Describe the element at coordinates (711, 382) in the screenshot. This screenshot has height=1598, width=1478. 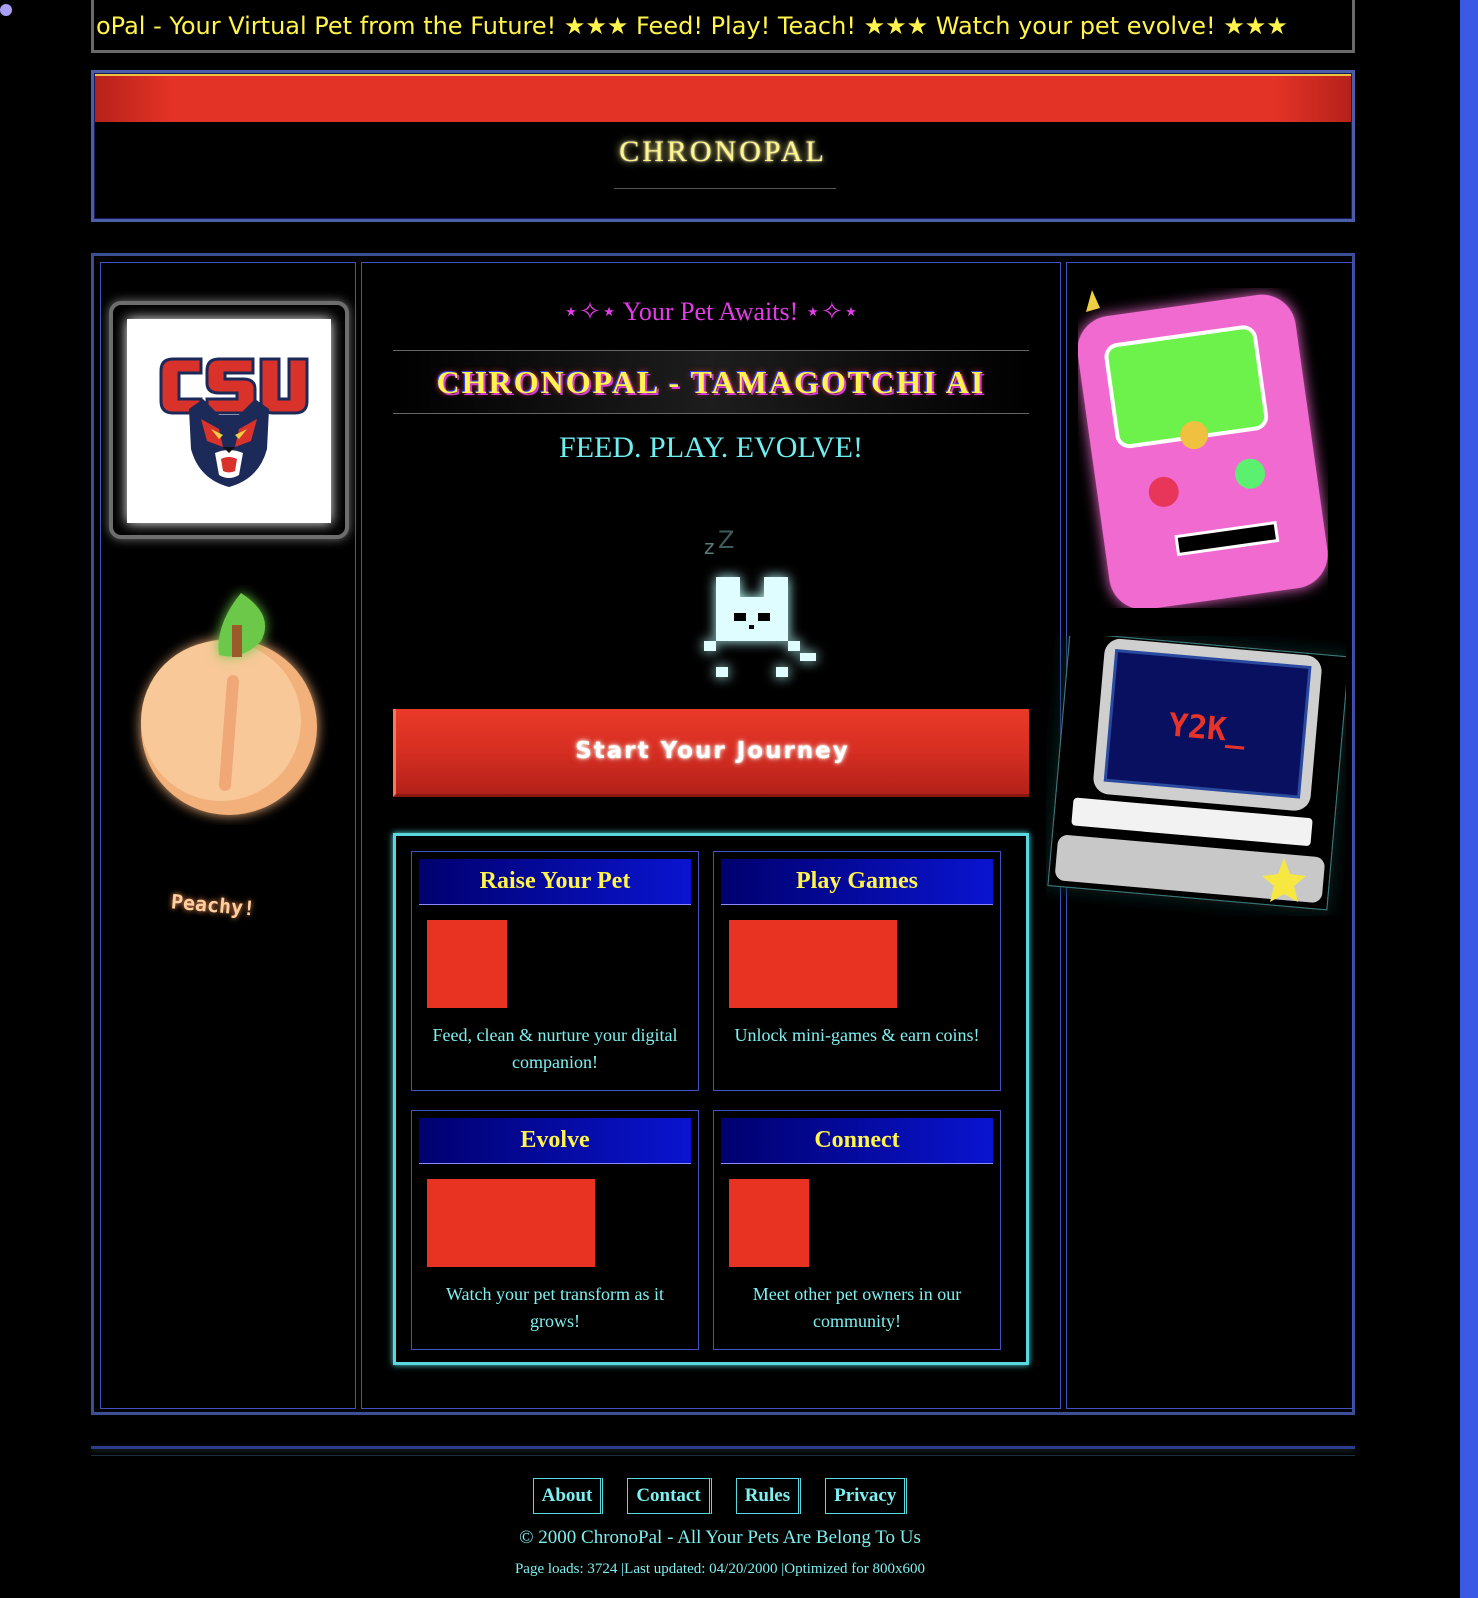
I see `headline-banner: CHRONOPAL - TAMAGOTCHI AI` at that location.